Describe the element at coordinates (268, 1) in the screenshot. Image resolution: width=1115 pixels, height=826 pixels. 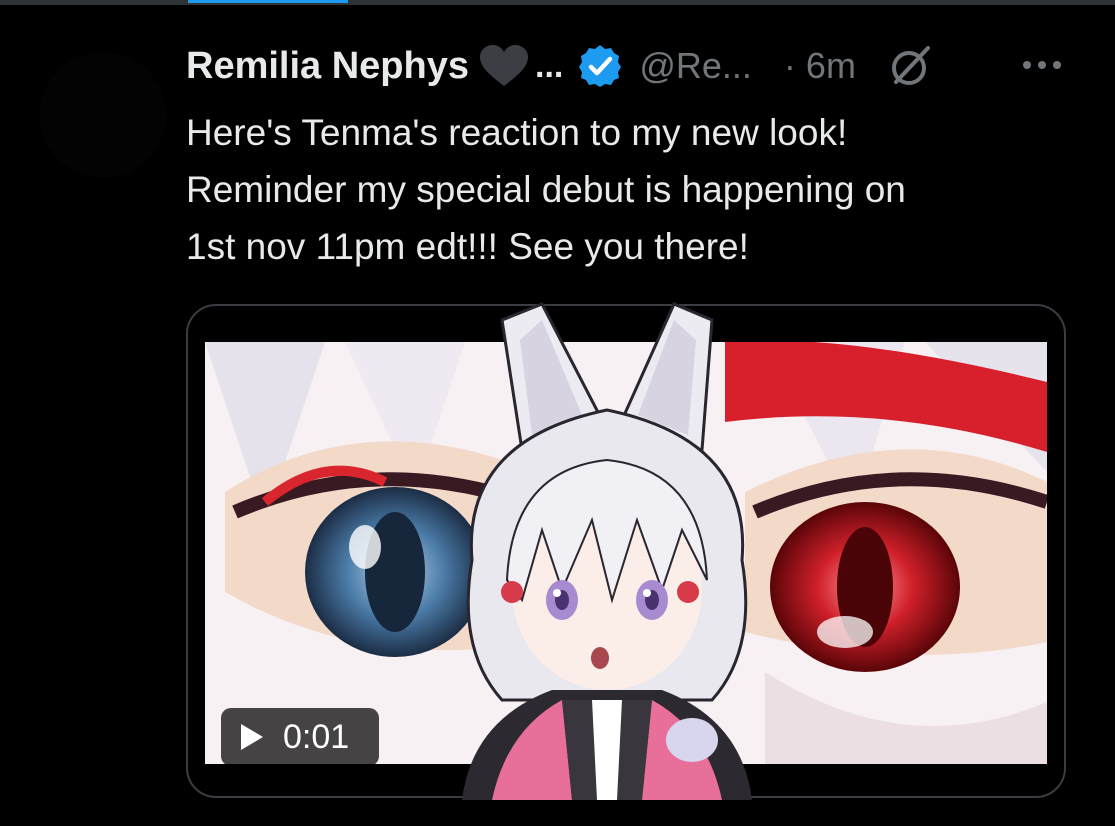
I see `tab-indicator` at that location.